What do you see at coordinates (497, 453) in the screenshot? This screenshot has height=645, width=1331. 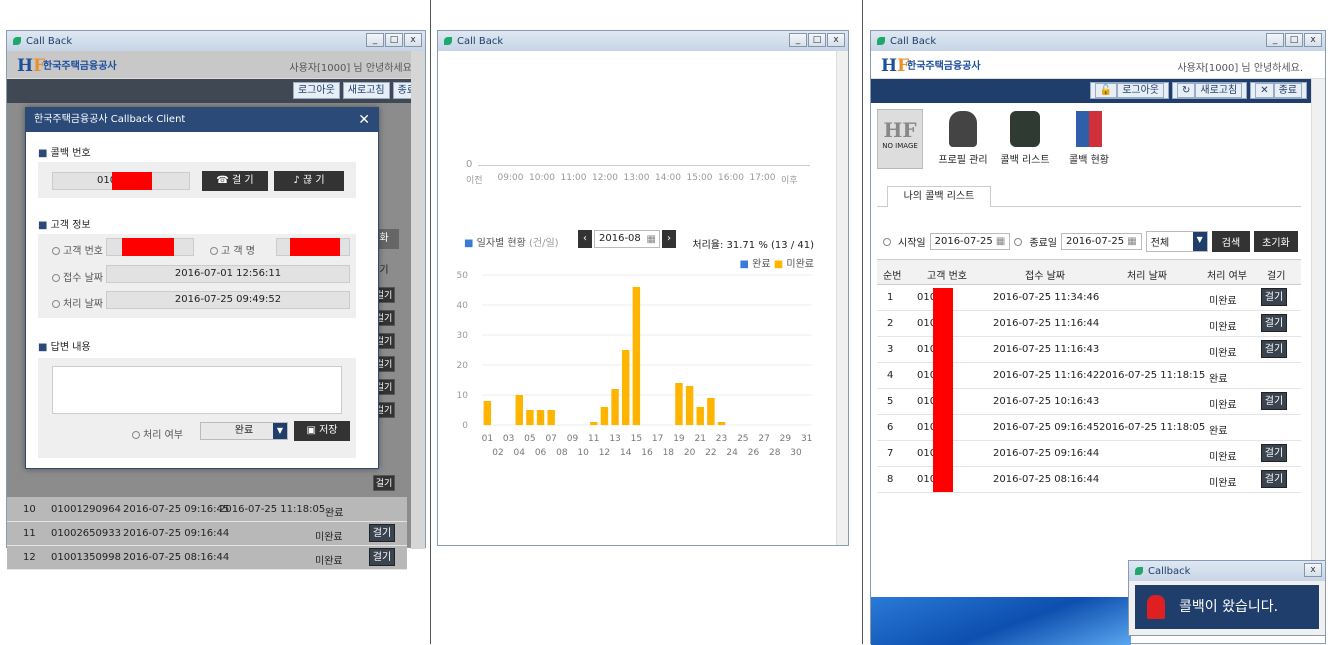 I see `x-tick-label: 02` at bounding box center [497, 453].